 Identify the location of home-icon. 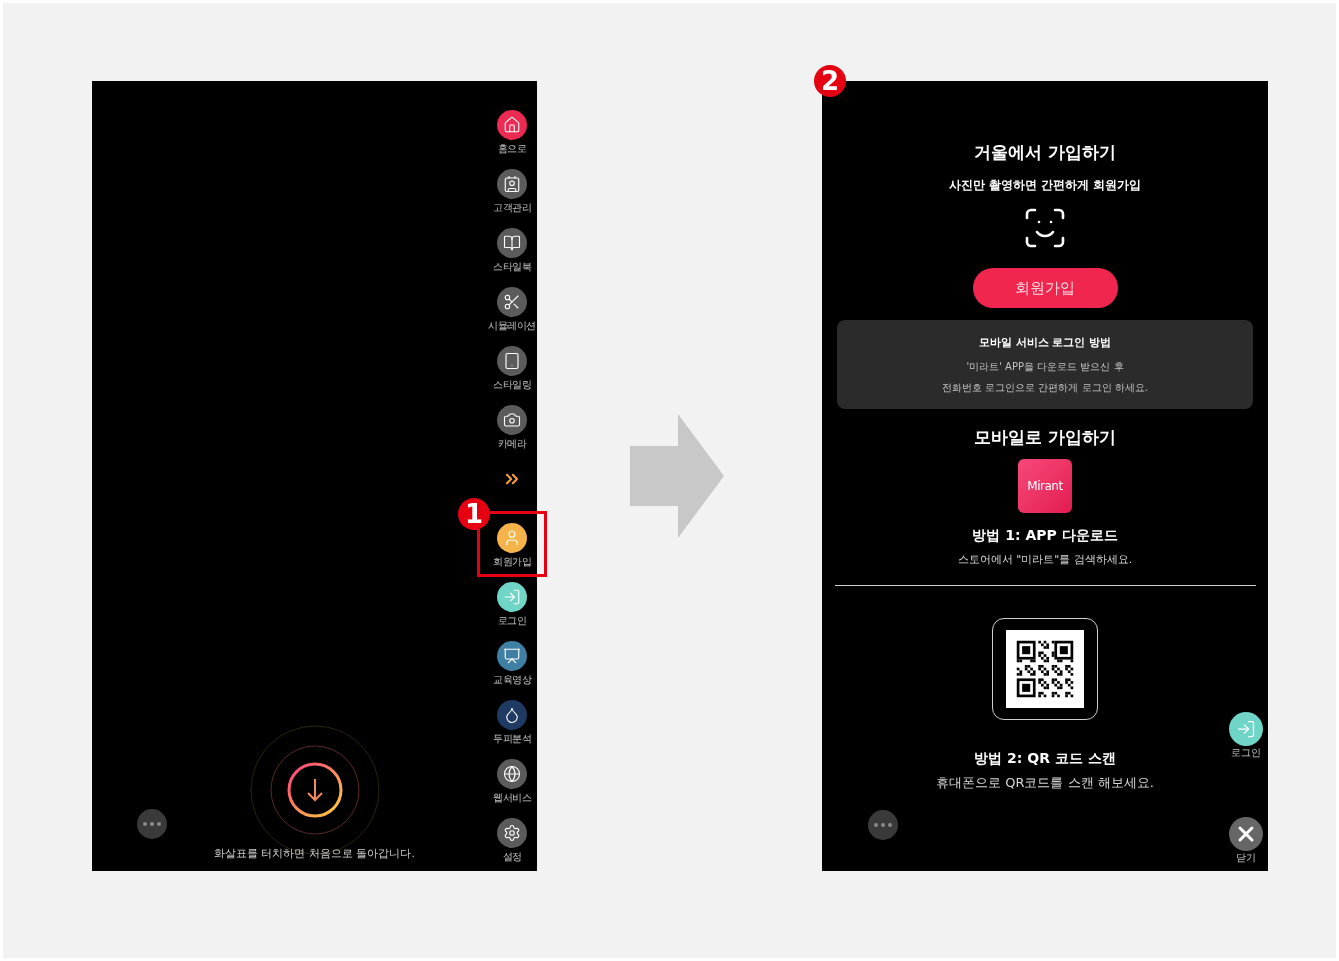
(512, 125).